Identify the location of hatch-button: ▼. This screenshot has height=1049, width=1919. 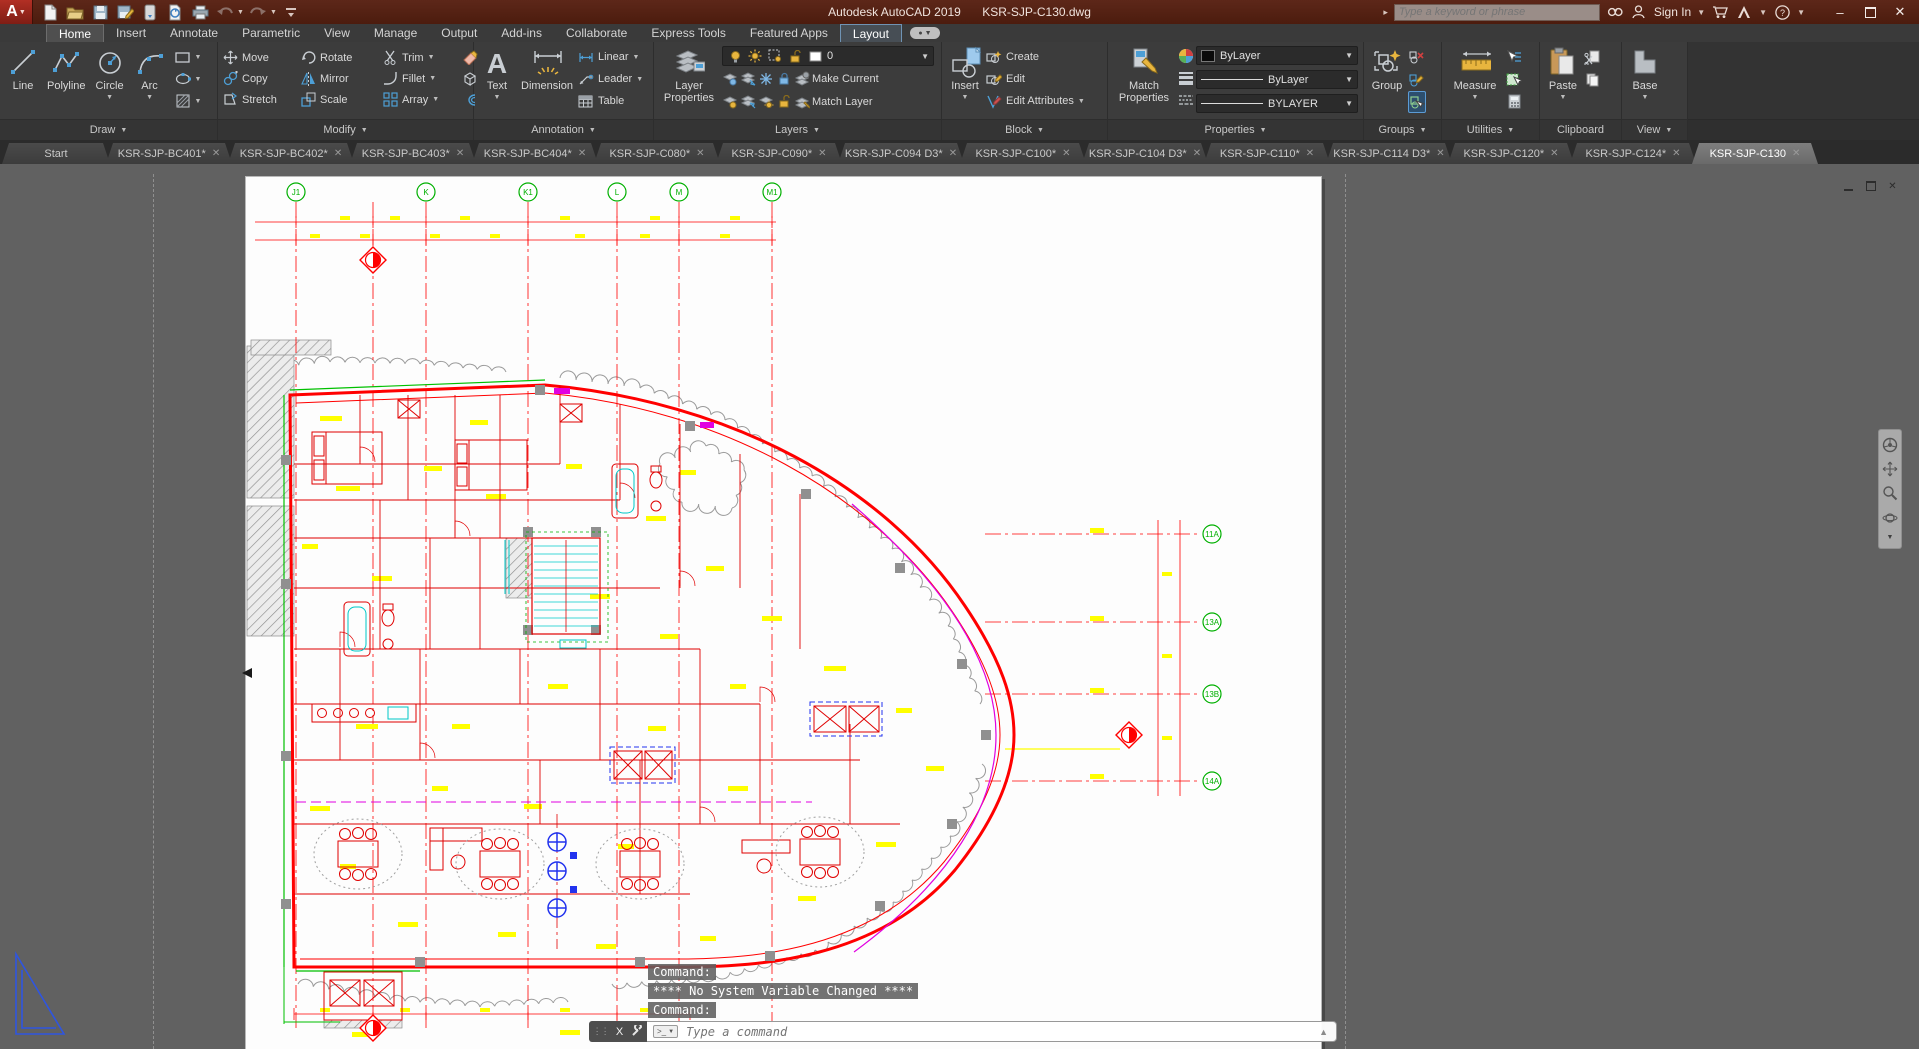
(188, 101).